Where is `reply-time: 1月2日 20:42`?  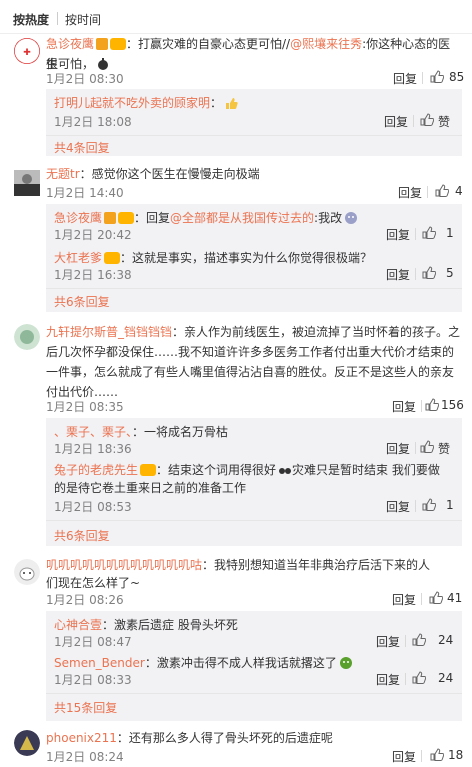 reply-time: 1月2日 20:42 is located at coordinates (93, 235).